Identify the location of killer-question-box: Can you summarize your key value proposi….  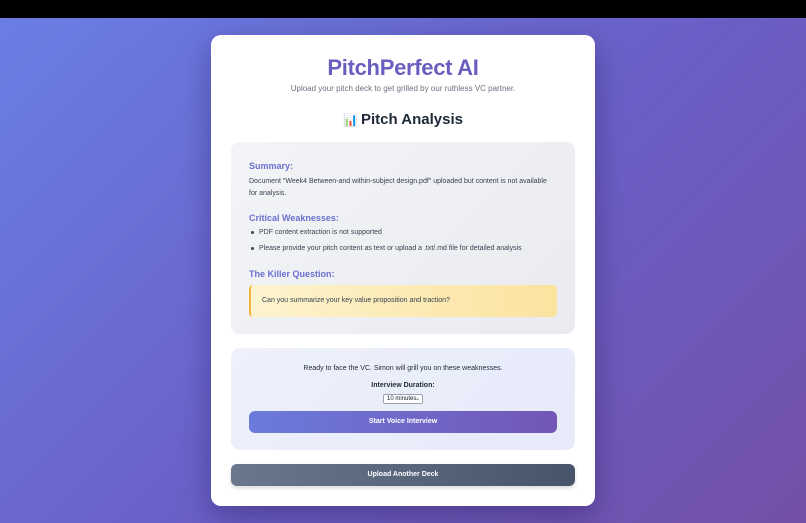
(403, 301).